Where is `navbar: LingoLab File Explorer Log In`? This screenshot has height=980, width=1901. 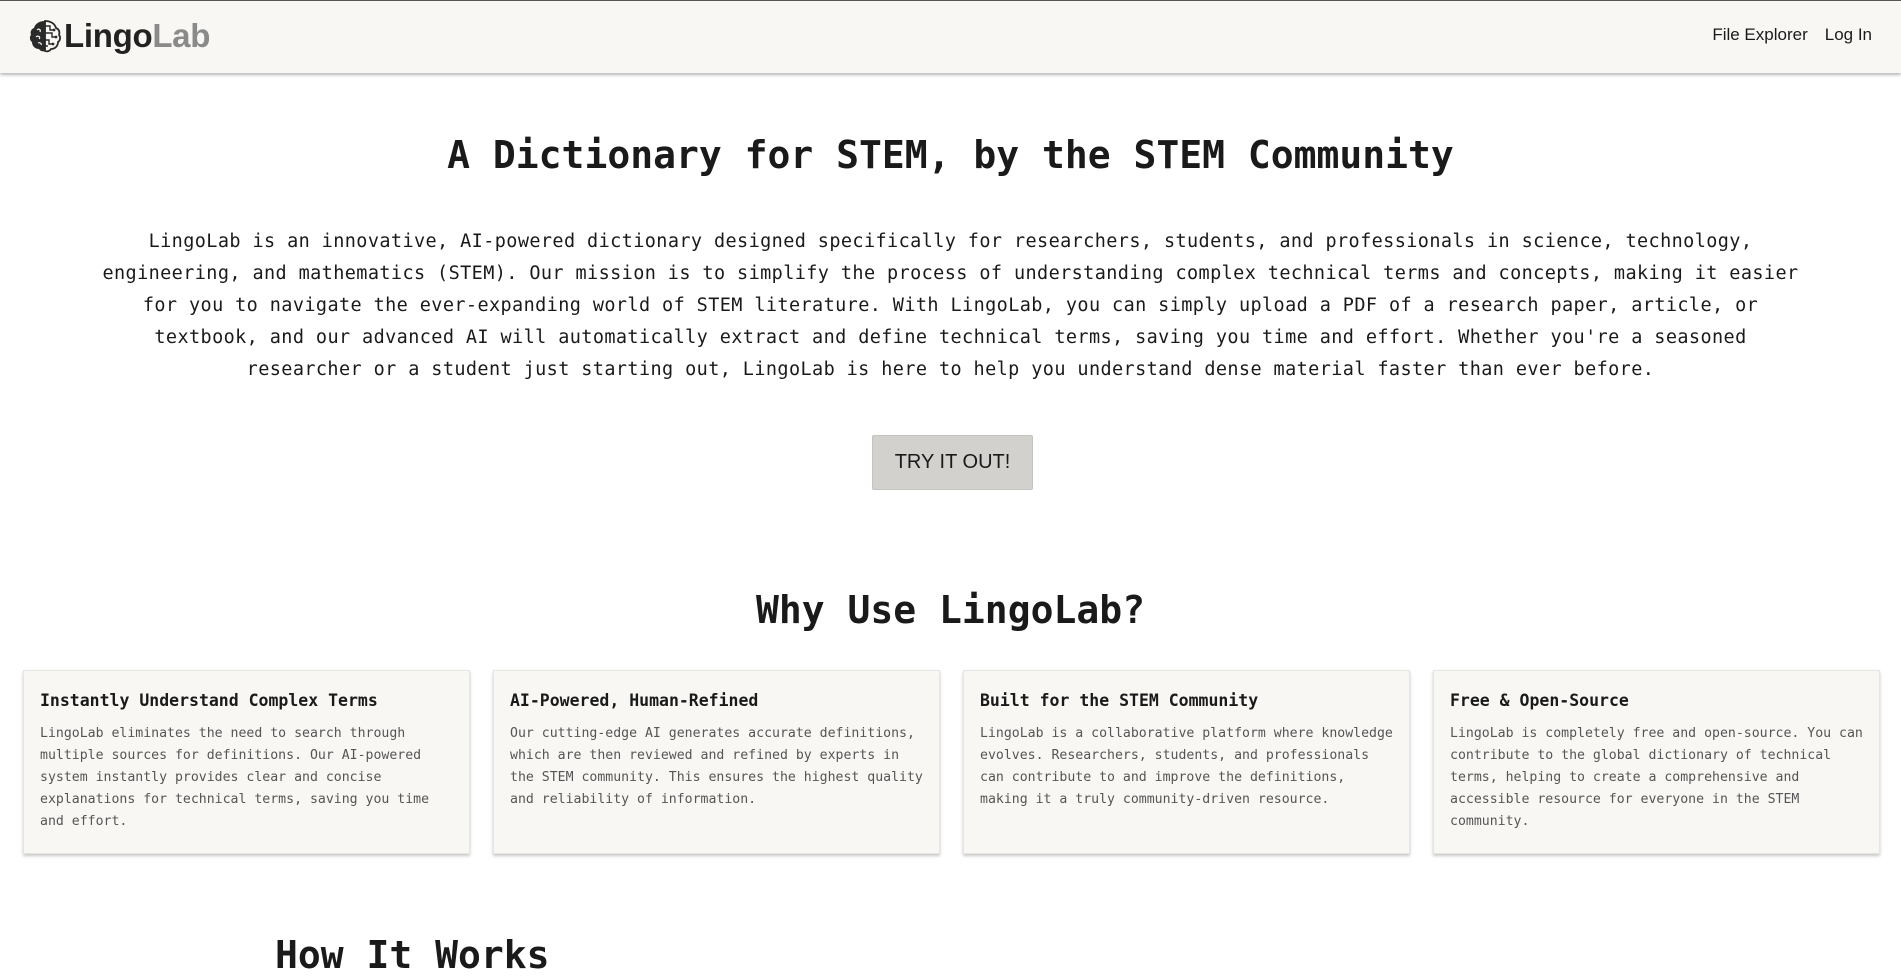 navbar: LingoLab File Explorer Log In is located at coordinates (950, 36).